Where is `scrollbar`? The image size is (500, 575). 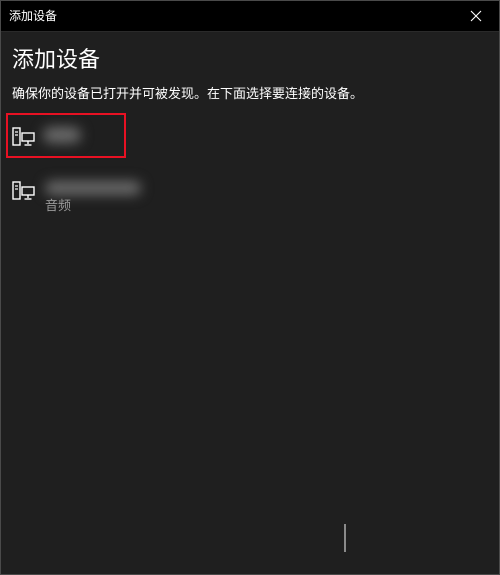
scrollbar is located at coordinates (345, 538).